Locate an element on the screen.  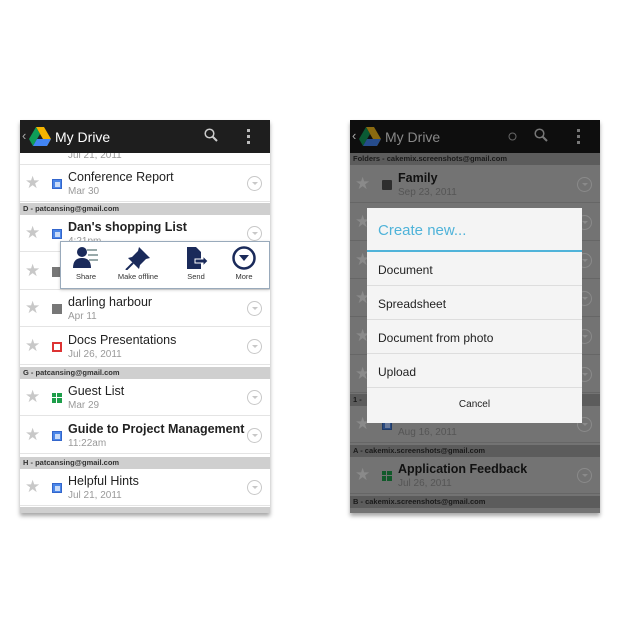
send-button: Send is located at coordinates (196, 263).